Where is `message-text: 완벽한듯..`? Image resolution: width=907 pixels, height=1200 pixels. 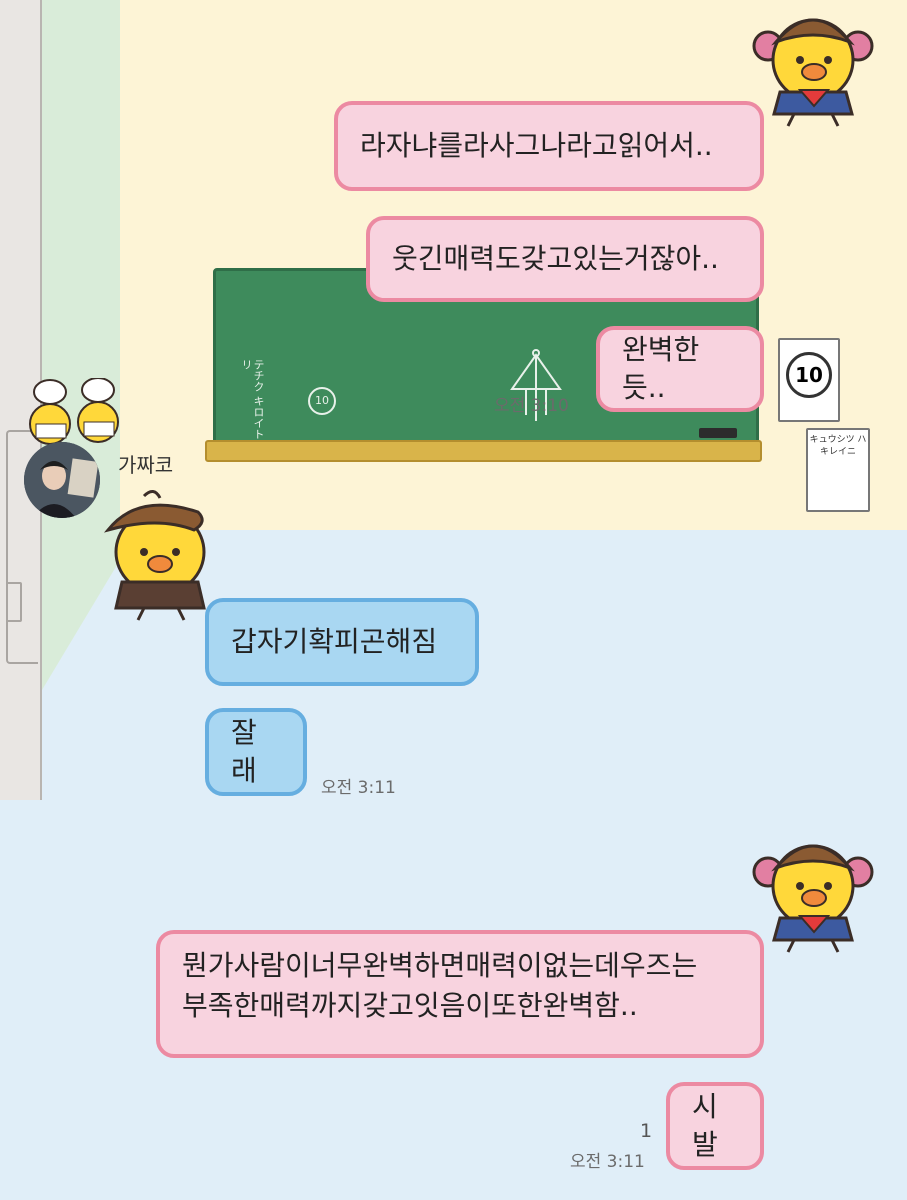 message-text: 완벽한듯.. is located at coordinates (661, 368).